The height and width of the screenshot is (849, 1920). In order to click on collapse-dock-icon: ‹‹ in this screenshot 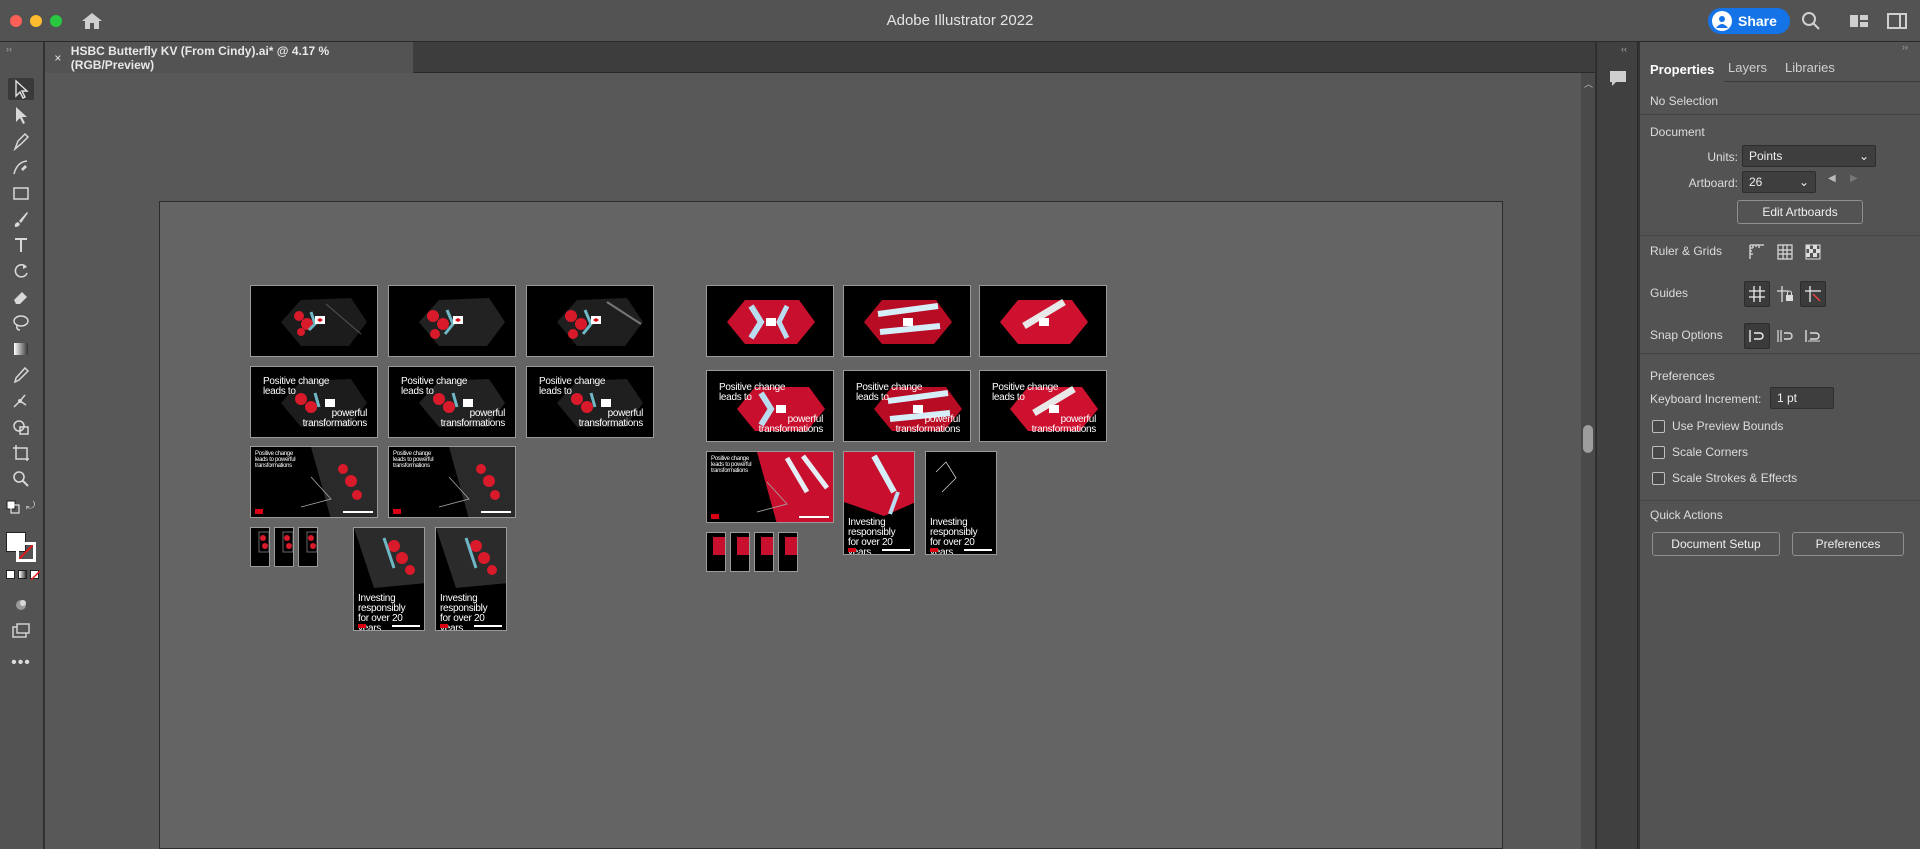, I will do `click(1624, 49)`.